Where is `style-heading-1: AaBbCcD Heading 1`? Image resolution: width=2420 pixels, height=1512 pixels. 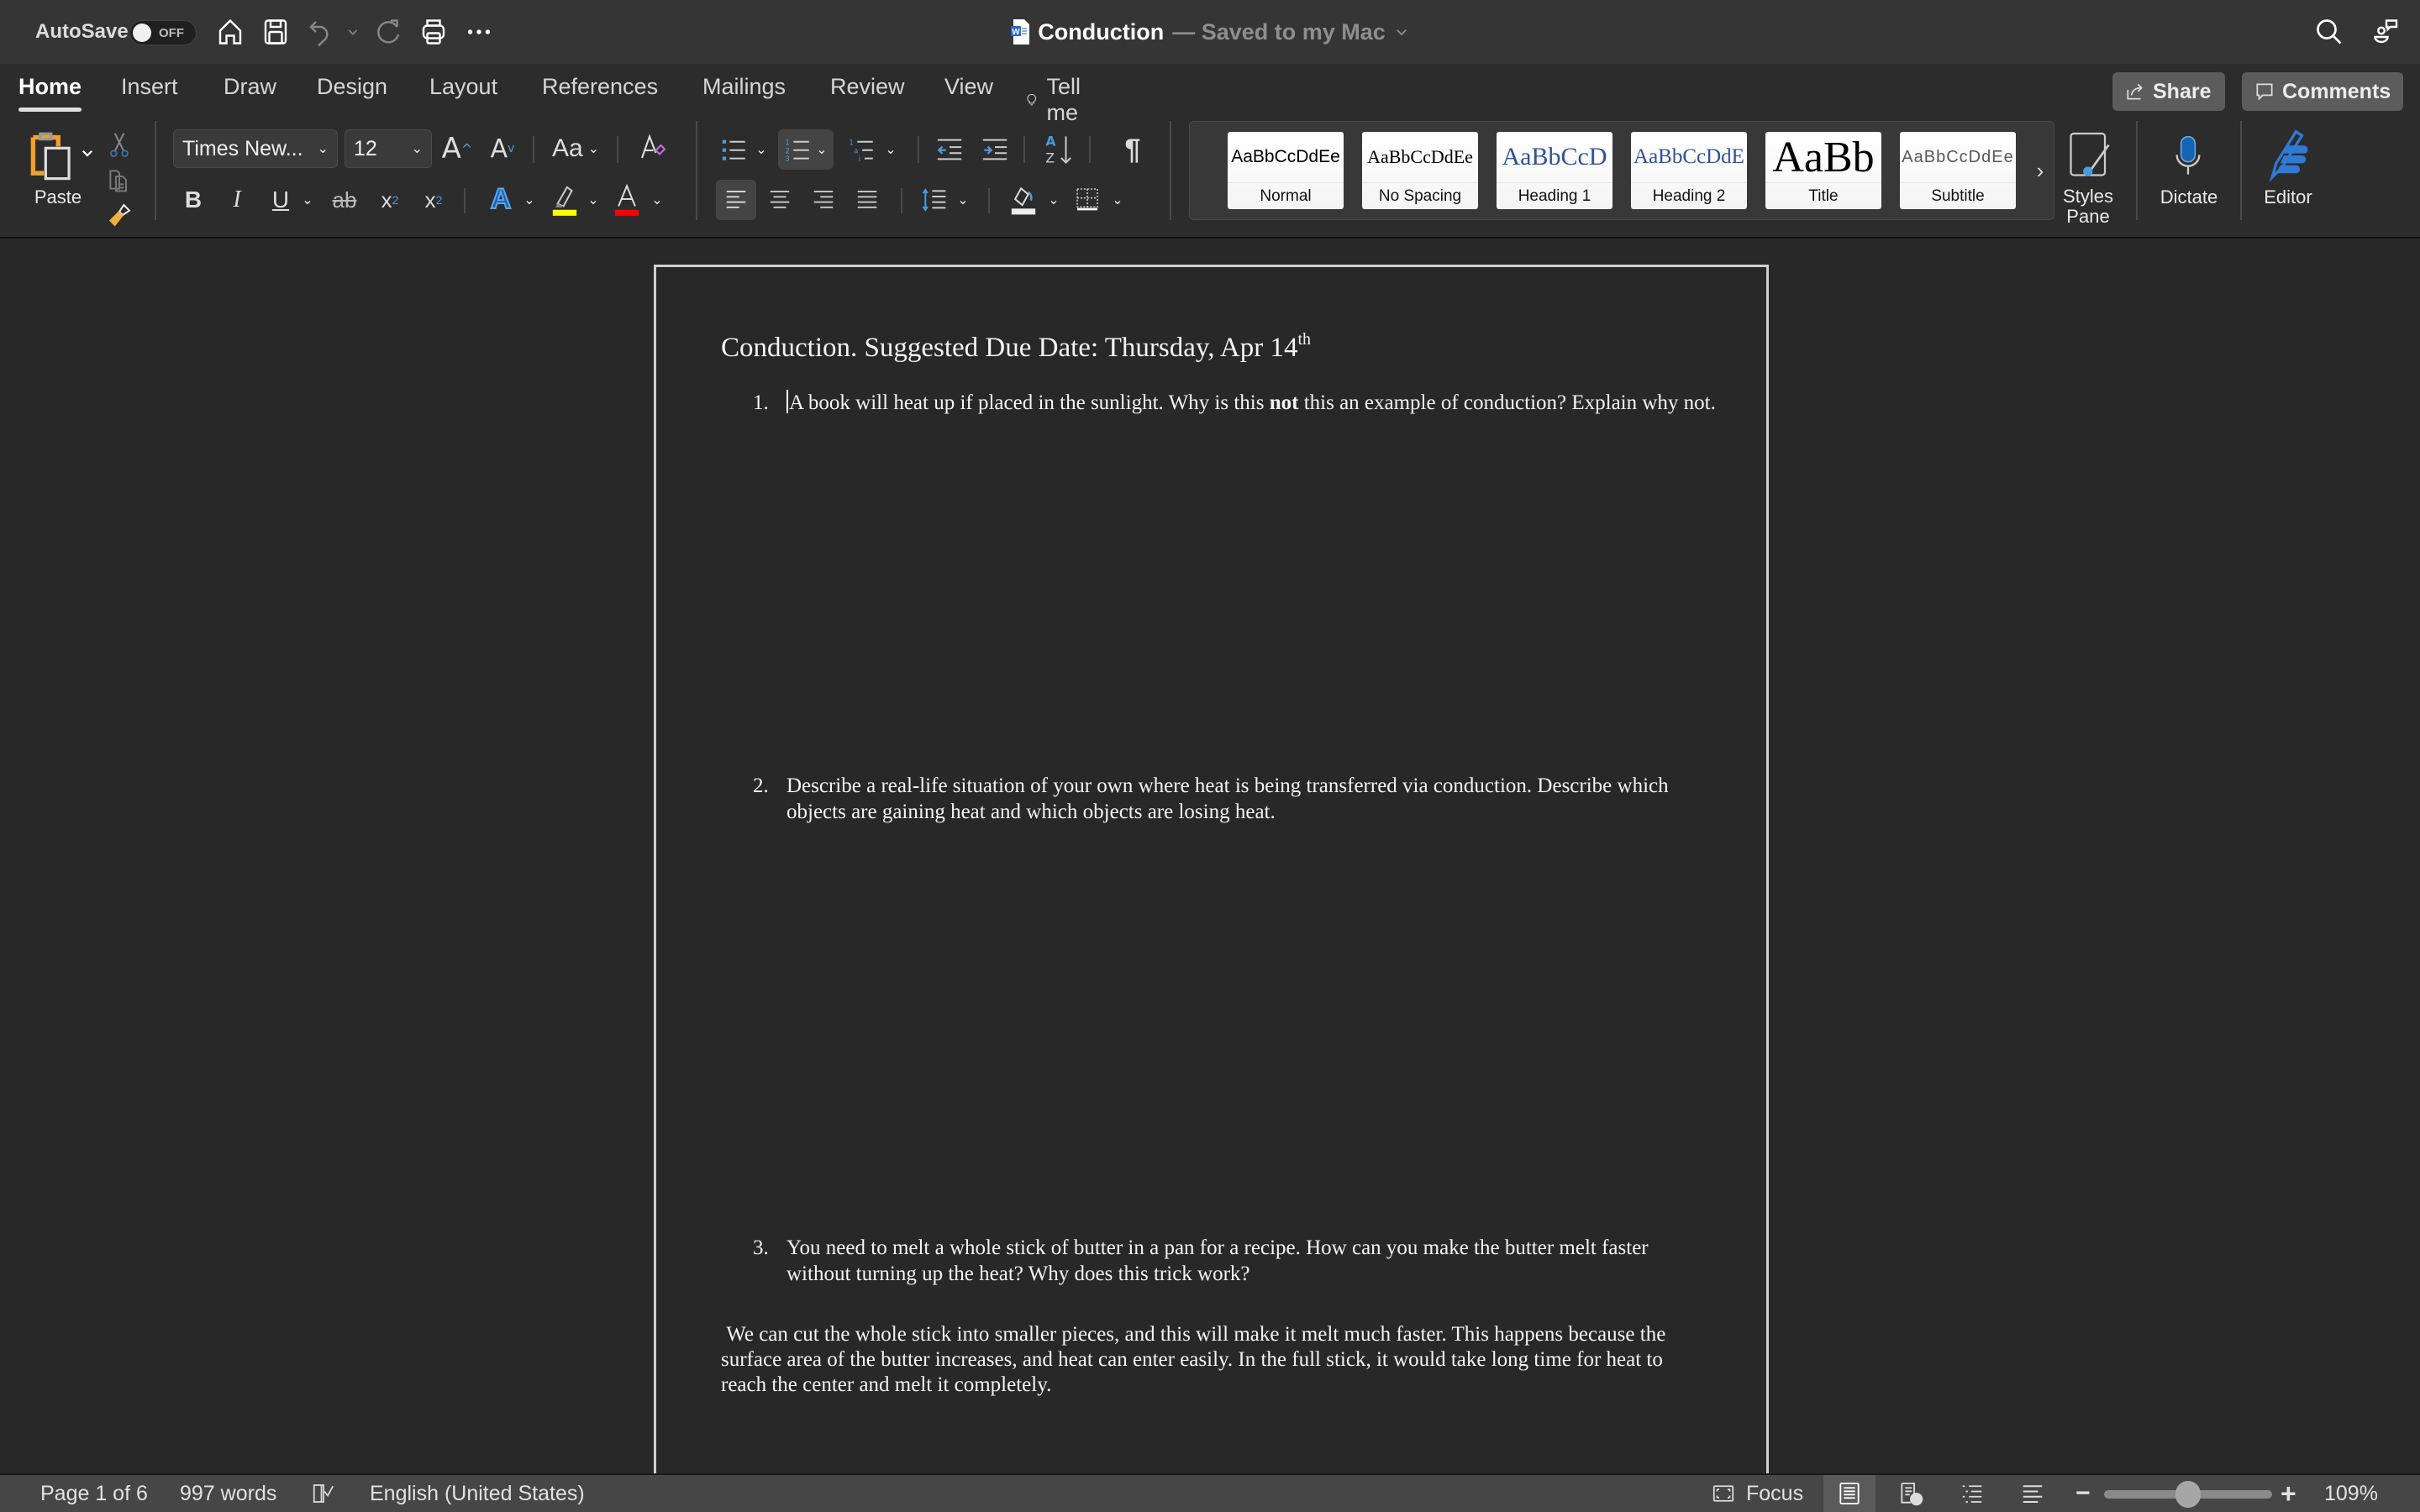
style-heading-1: AaBbCcD Heading 1 is located at coordinates (1555, 170).